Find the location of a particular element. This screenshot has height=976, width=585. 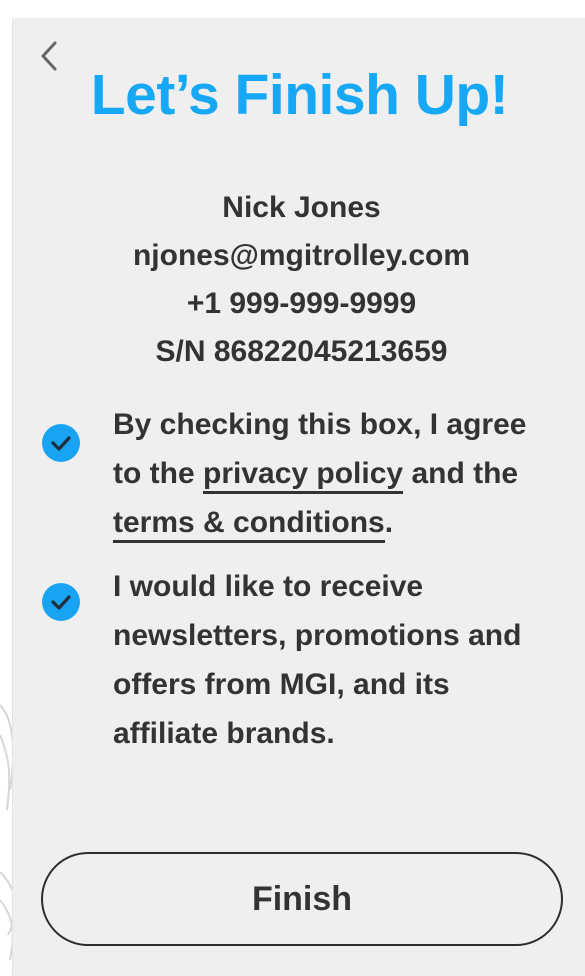

consent-line: By checking this box, I agree is located at coordinates (320, 424).